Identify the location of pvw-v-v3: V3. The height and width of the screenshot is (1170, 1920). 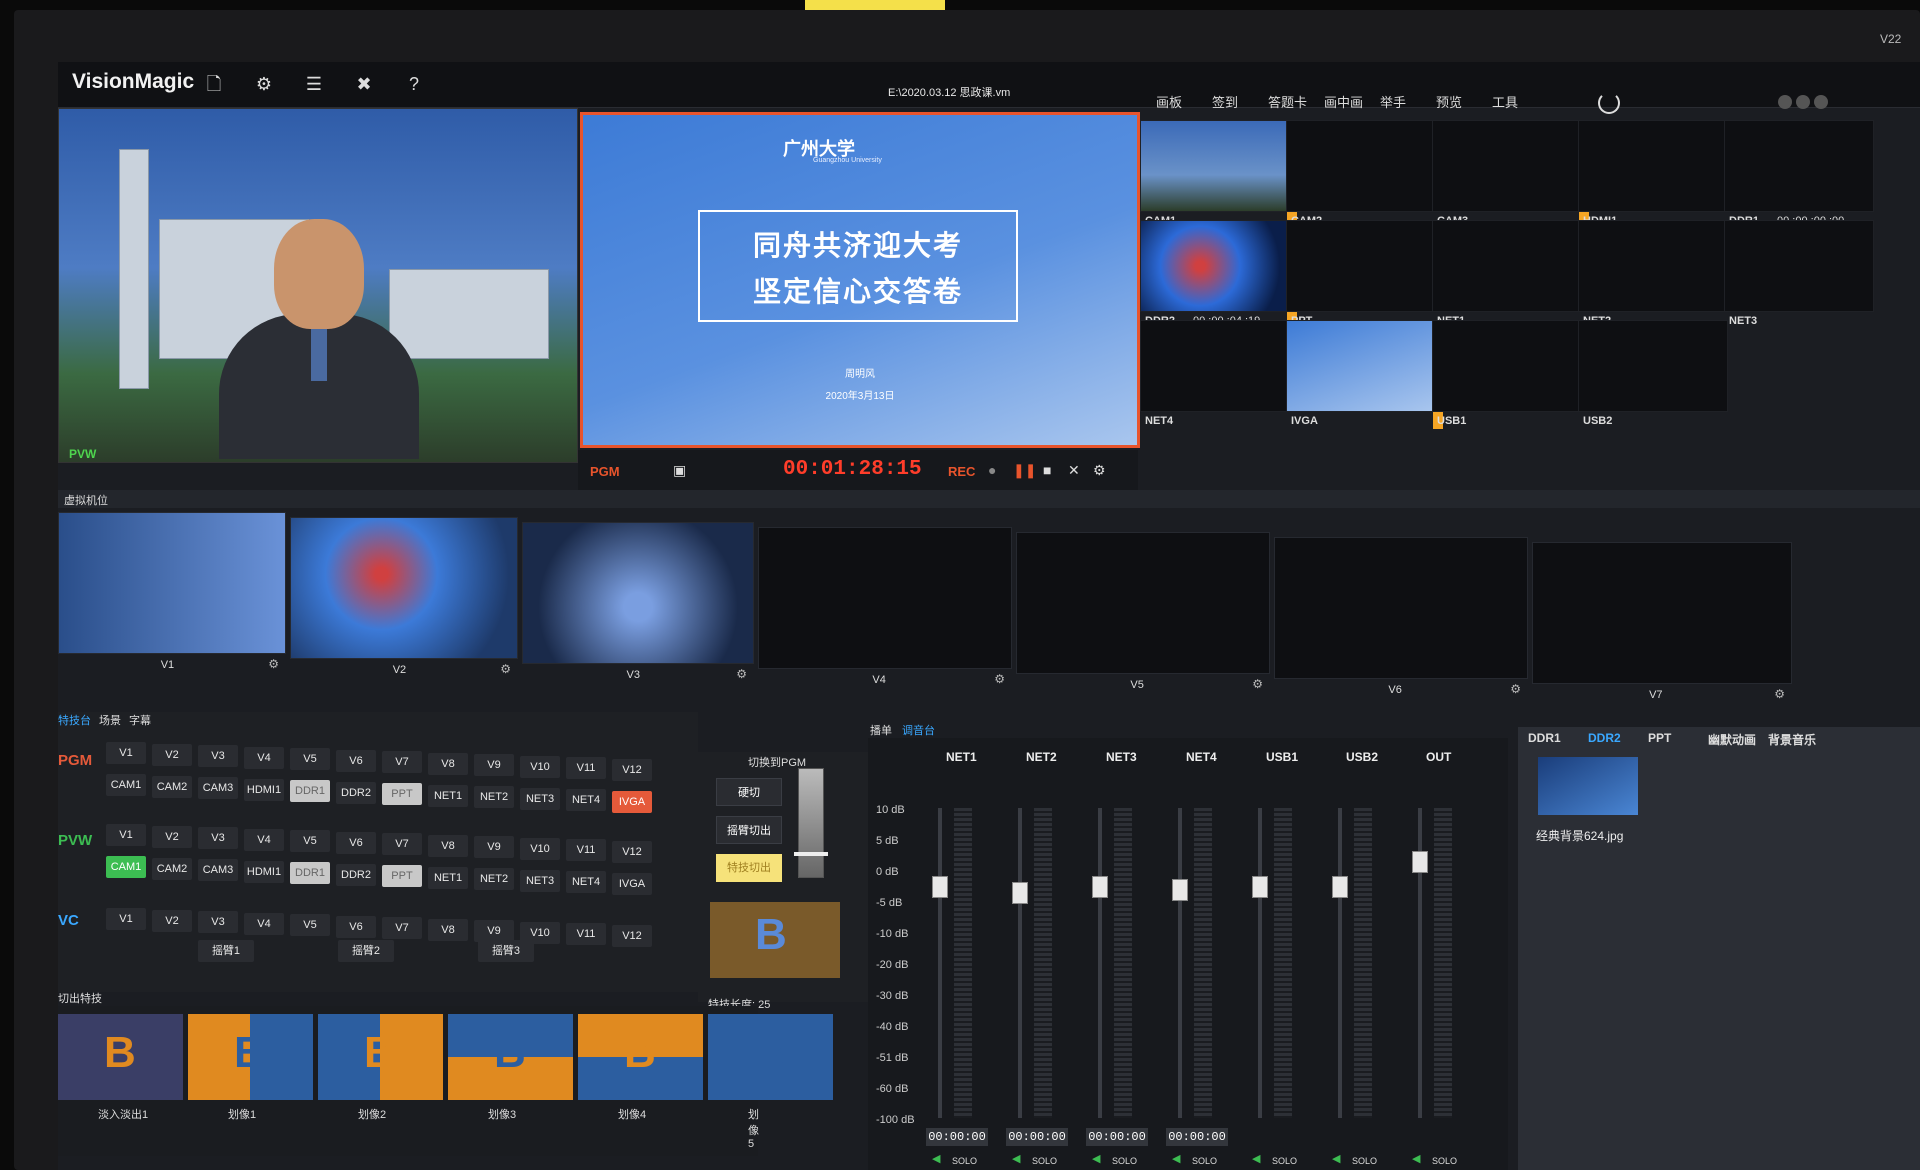
(218, 838).